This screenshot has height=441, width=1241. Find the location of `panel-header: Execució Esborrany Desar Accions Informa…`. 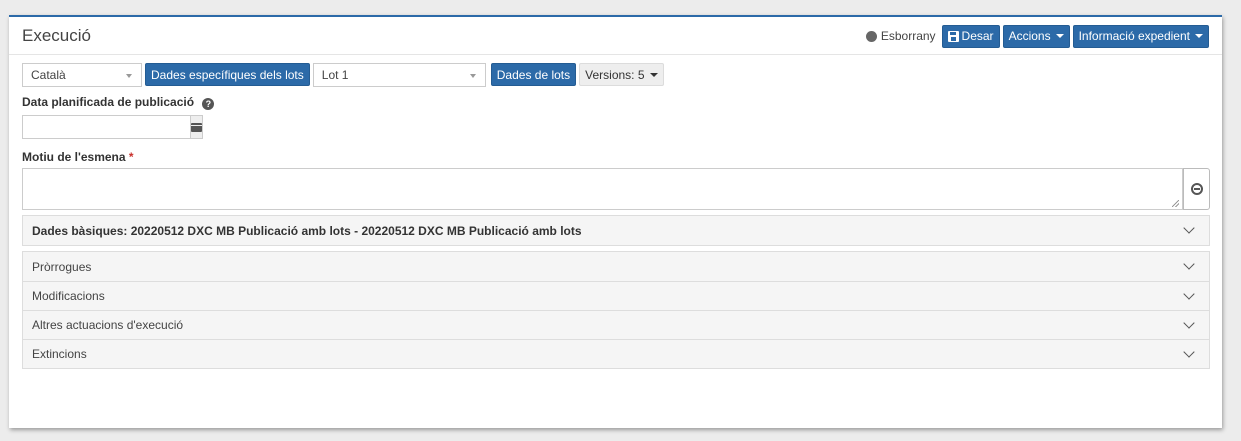

panel-header: Execució Esborrany Desar Accions Informa… is located at coordinates (615, 36).